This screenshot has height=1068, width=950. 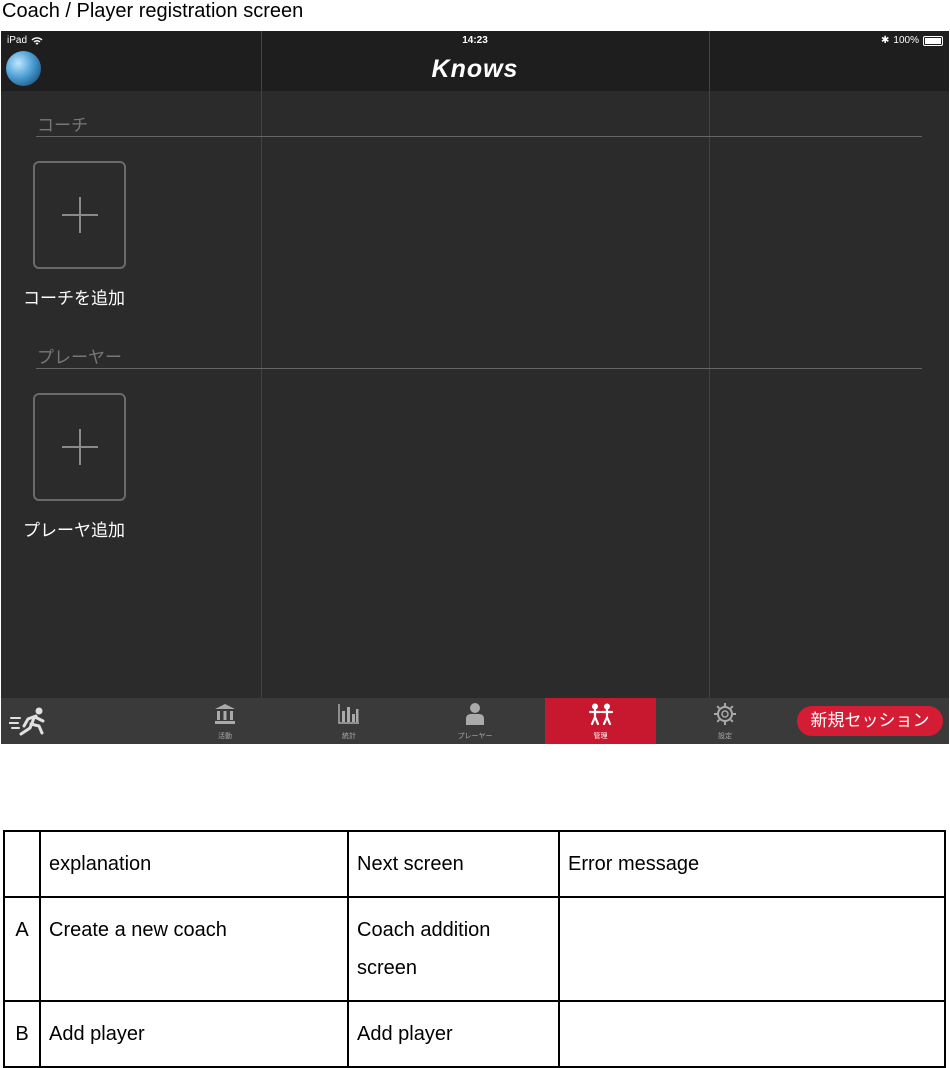 What do you see at coordinates (194, 1034) in the screenshot?
I see `table-cell-explanation: Add player` at bounding box center [194, 1034].